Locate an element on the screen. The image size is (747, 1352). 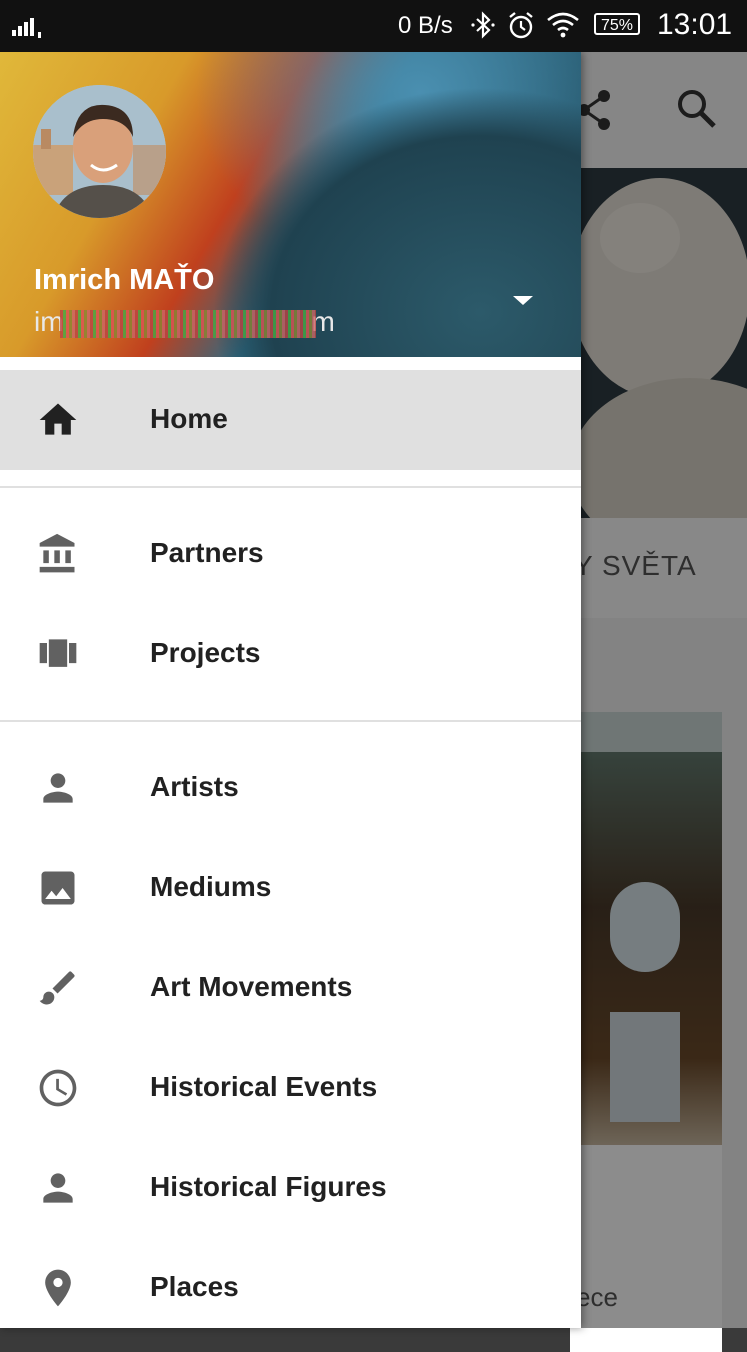
nav-item-label: Projects is located at coordinates (205, 652).